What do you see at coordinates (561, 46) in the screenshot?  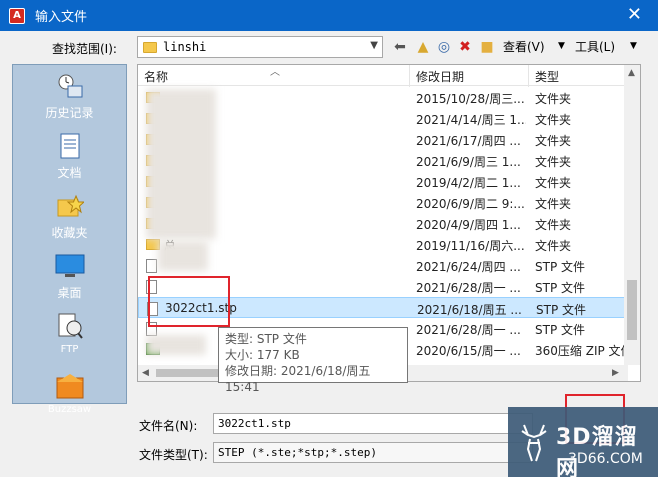 I see `views-dropdown-icon: ▼` at bounding box center [561, 46].